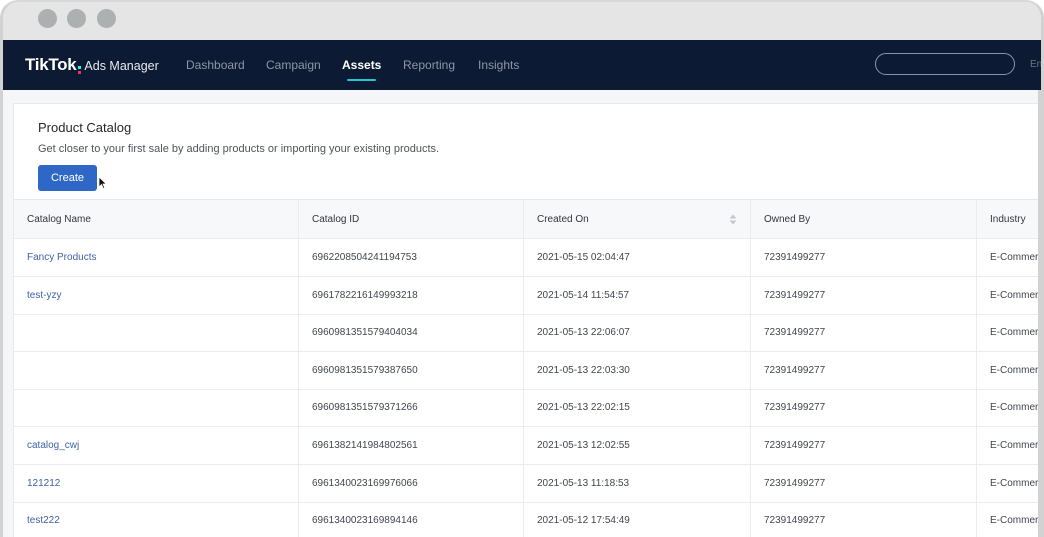 This screenshot has width=1044, height=537. What do you see at coordinates (637, 295) in the screenshot?
I see `cell-created-on: 2021-05-14 11:54:57` at bounding box center [637, 295].